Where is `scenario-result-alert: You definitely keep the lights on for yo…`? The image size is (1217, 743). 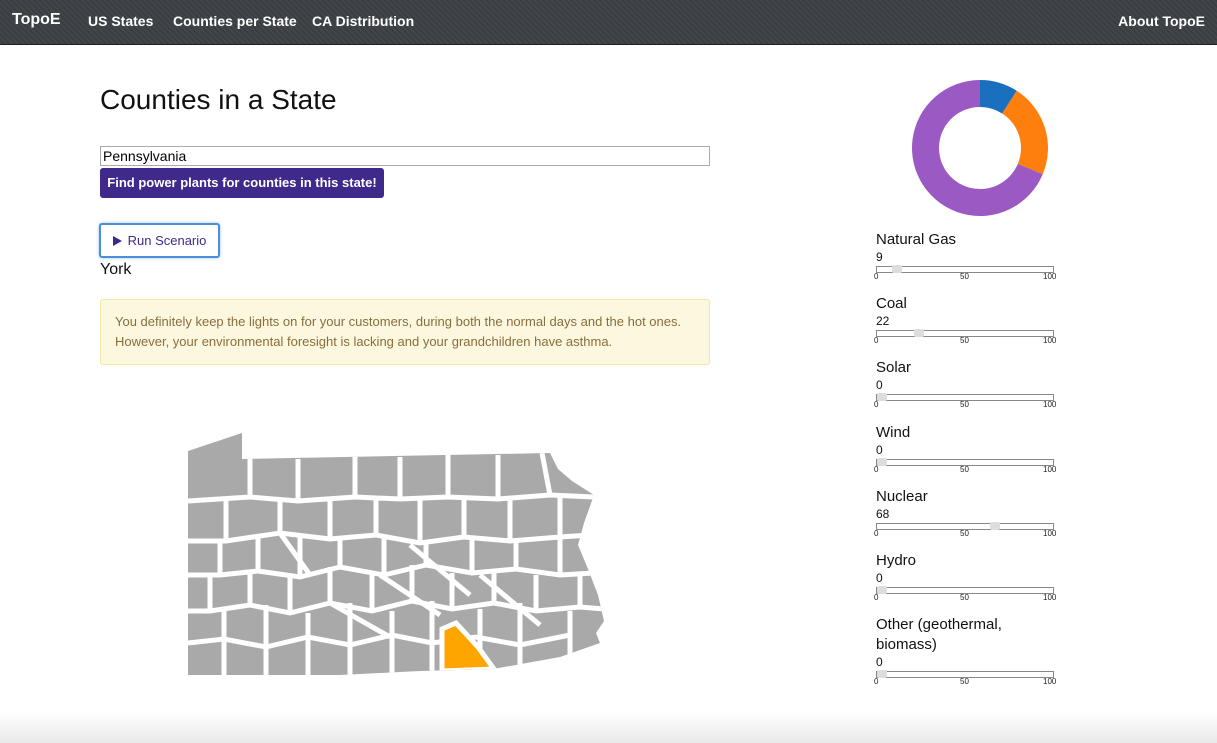 scenario-result-alert: You definitely keep the lights on for yo… is located at coordinates (405, 332).